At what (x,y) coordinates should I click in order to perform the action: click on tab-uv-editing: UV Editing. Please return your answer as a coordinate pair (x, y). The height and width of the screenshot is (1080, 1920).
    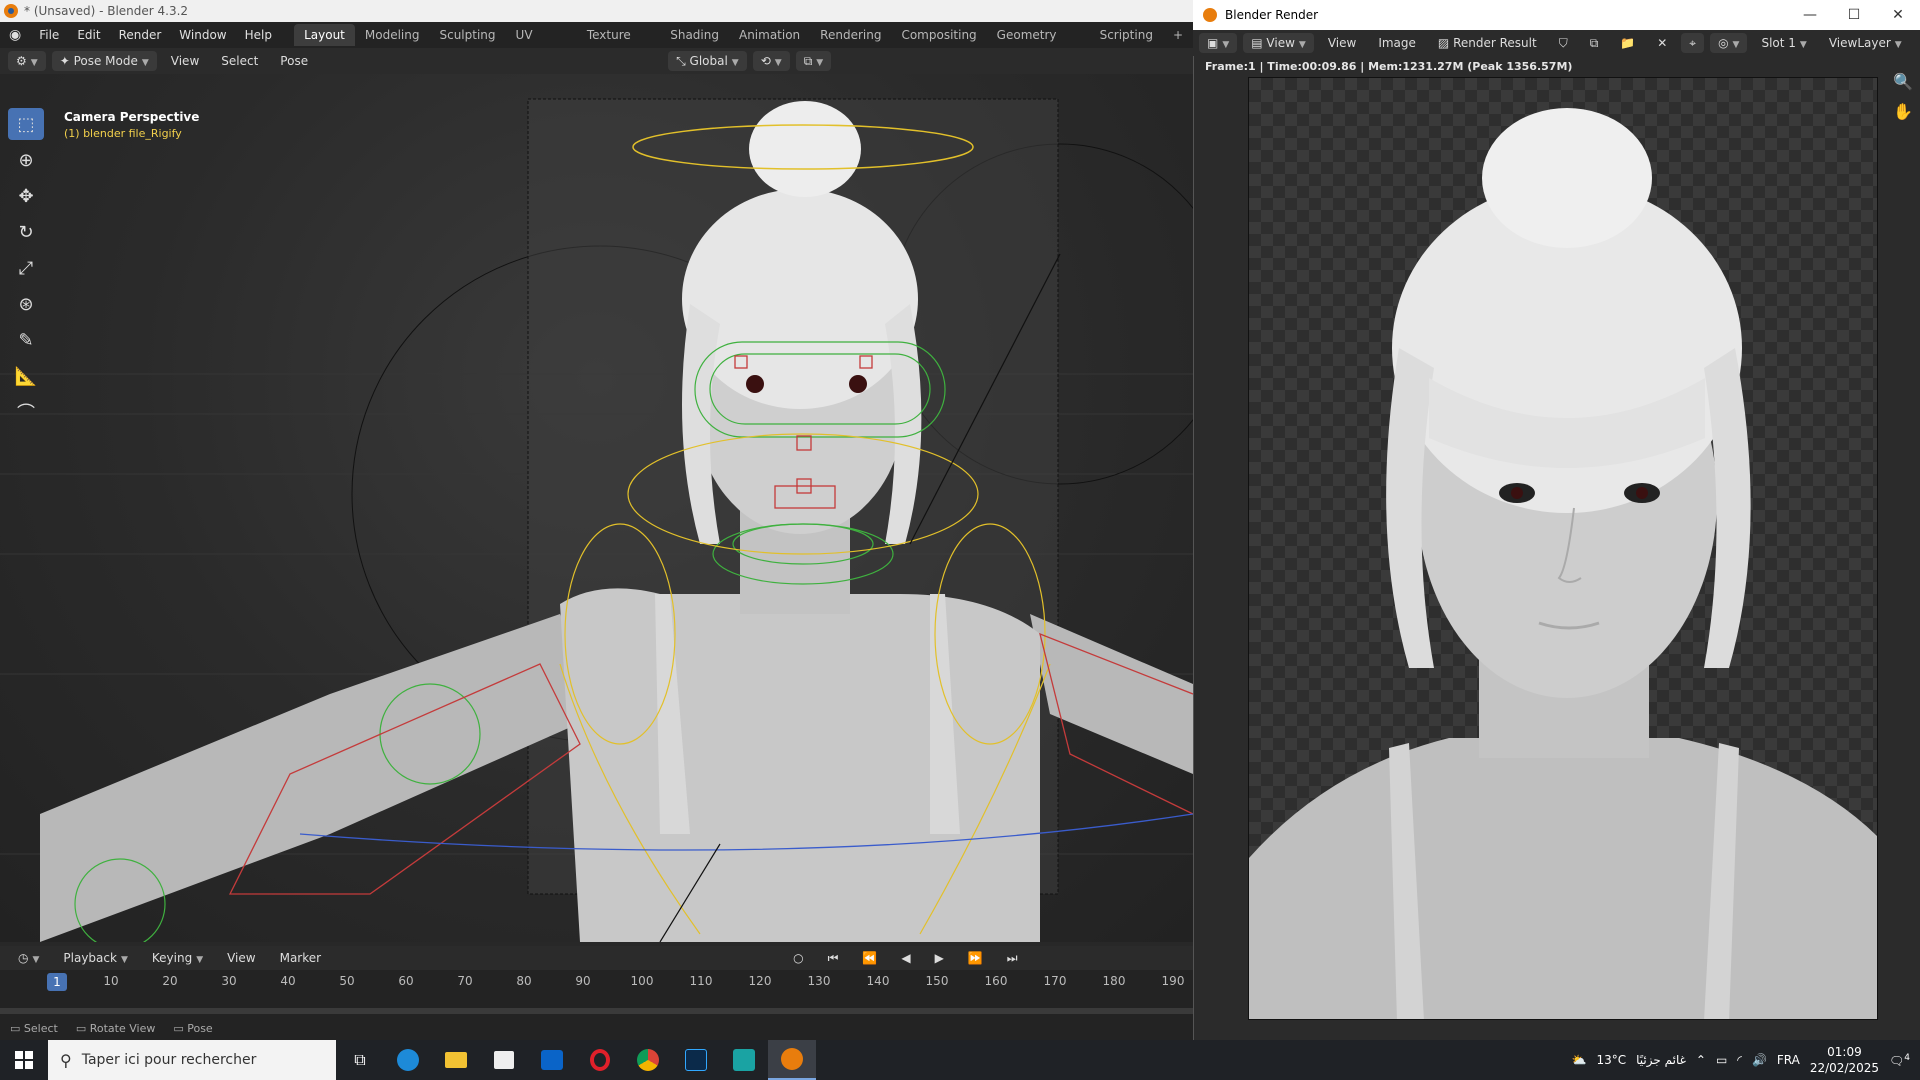
    Looking at the image, I should click on (541, 44).